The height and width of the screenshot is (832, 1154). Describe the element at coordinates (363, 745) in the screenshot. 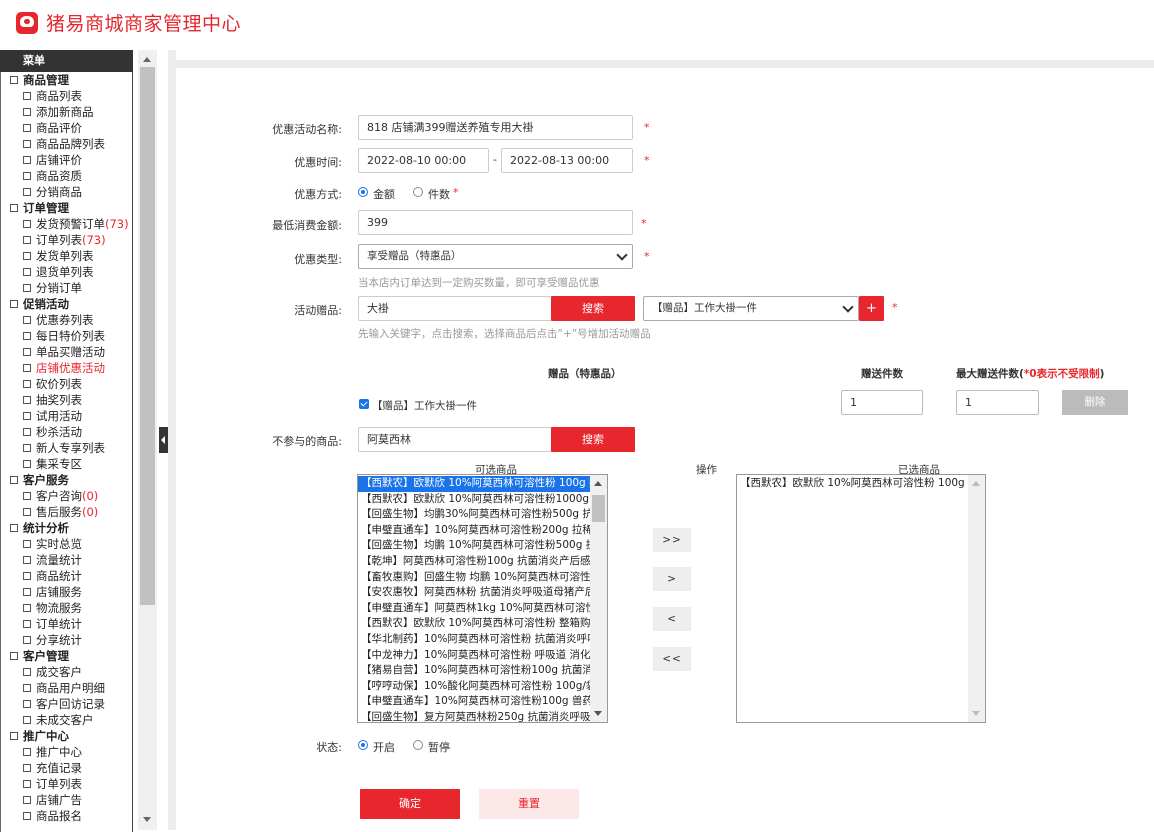

I see `status-on-radio` at that location.